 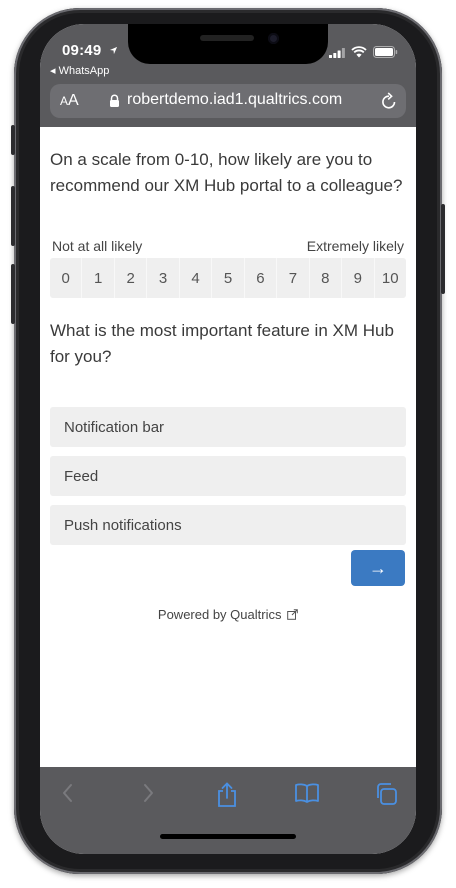 What do you see at coordinates (79, 70) in the screenshot?
I see `back-to-app-link: ◂ WhatsApp` at bounding box center [79, 70].